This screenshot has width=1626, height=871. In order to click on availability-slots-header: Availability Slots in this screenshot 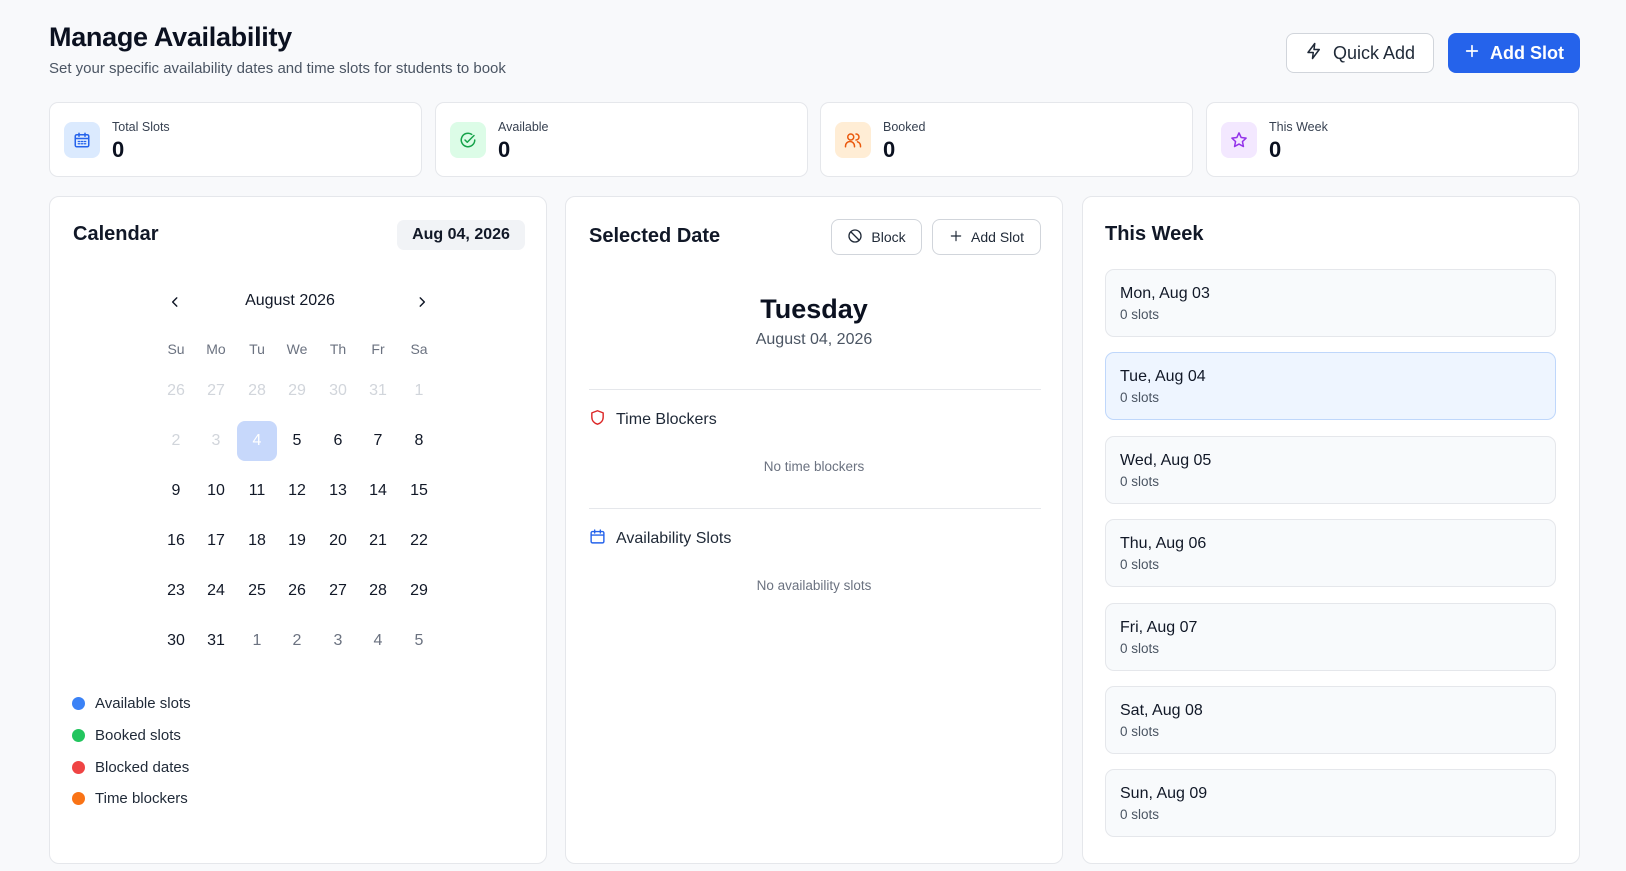, I will do `click(660, 539)`.